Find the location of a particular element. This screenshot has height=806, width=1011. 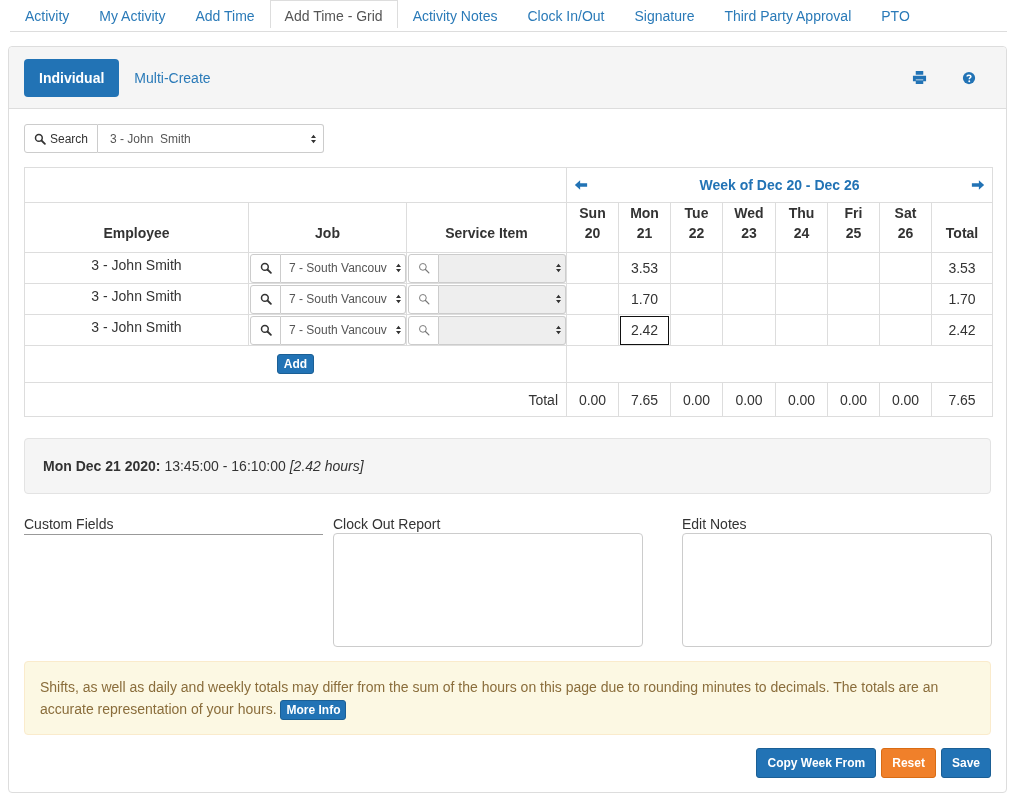

tab: My Activity is located at coordinates (132, 13).